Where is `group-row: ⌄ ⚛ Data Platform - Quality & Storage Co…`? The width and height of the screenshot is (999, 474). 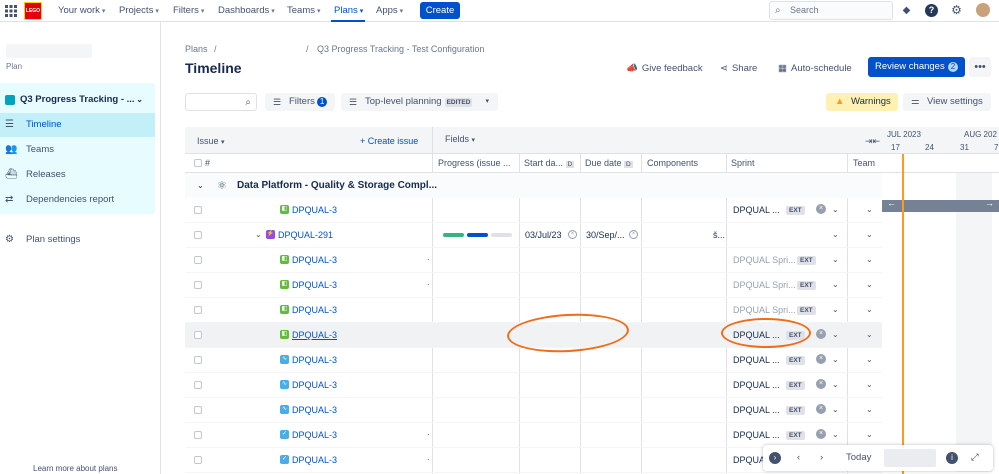
group-row: ⌄ ⚛ Data Platform - Quality & Storage Co… is located at coordinates (533, 185).